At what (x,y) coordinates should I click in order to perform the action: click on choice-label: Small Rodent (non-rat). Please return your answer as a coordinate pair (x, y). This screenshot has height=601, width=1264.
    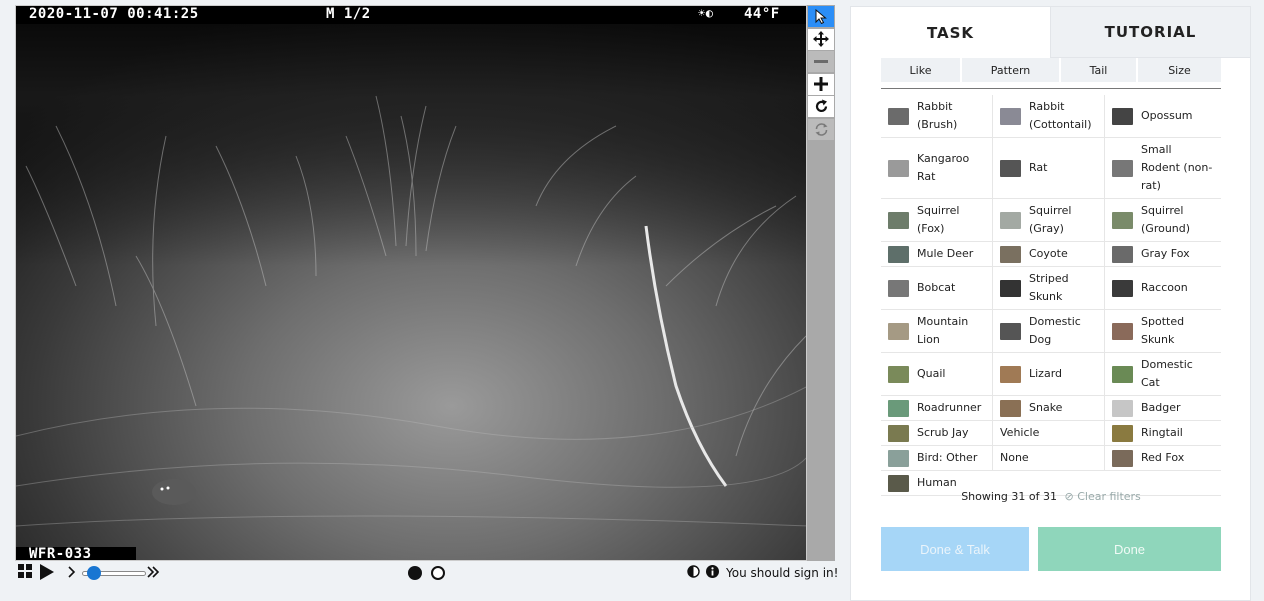
    Looking at the image, I should click on (1177, 167).